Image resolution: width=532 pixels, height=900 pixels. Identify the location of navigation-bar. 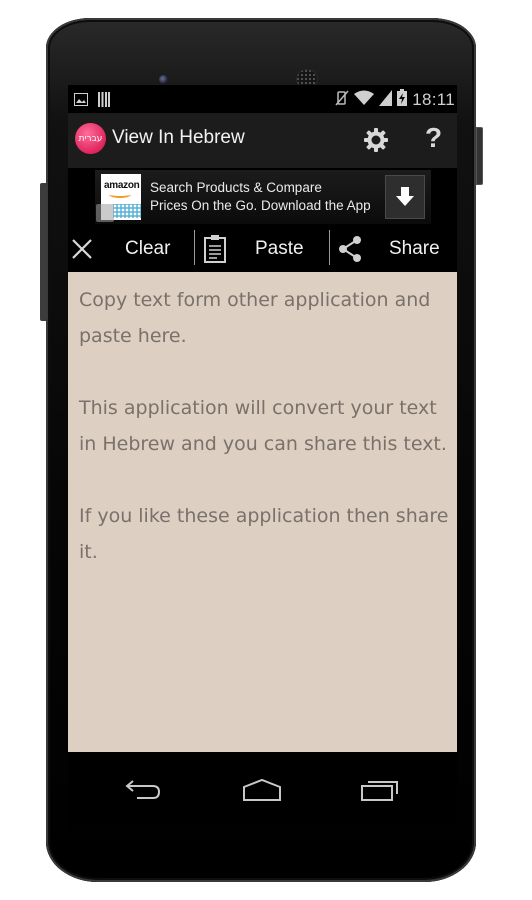
(262, 791).